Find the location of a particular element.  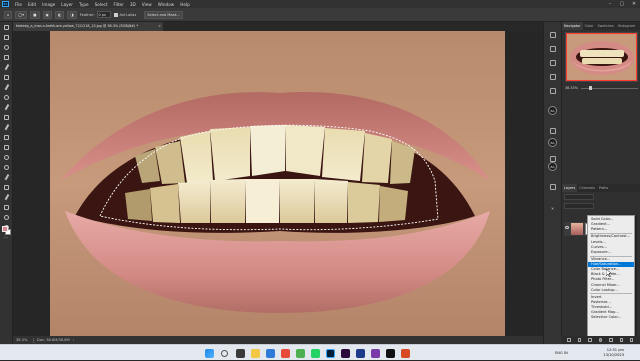

feather-input: 0 px is located at coordinates (103, 14).